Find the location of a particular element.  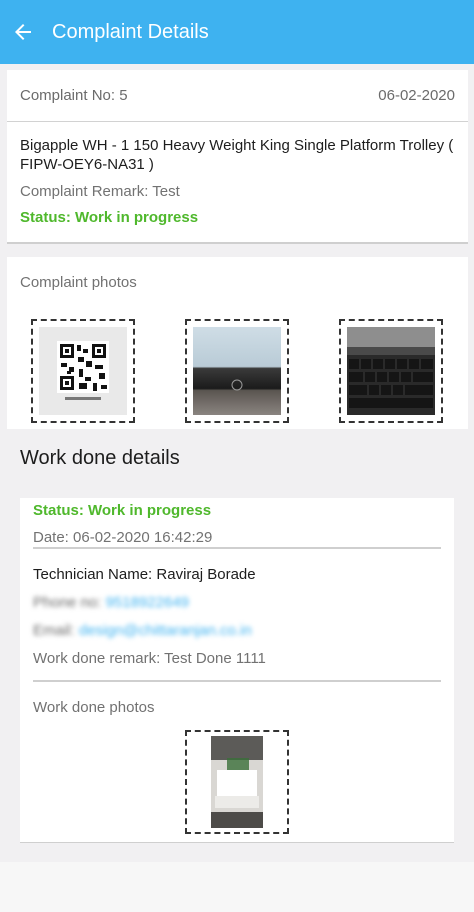

work-done-status: Status: Work in progress is located at coordinates (122, 510).